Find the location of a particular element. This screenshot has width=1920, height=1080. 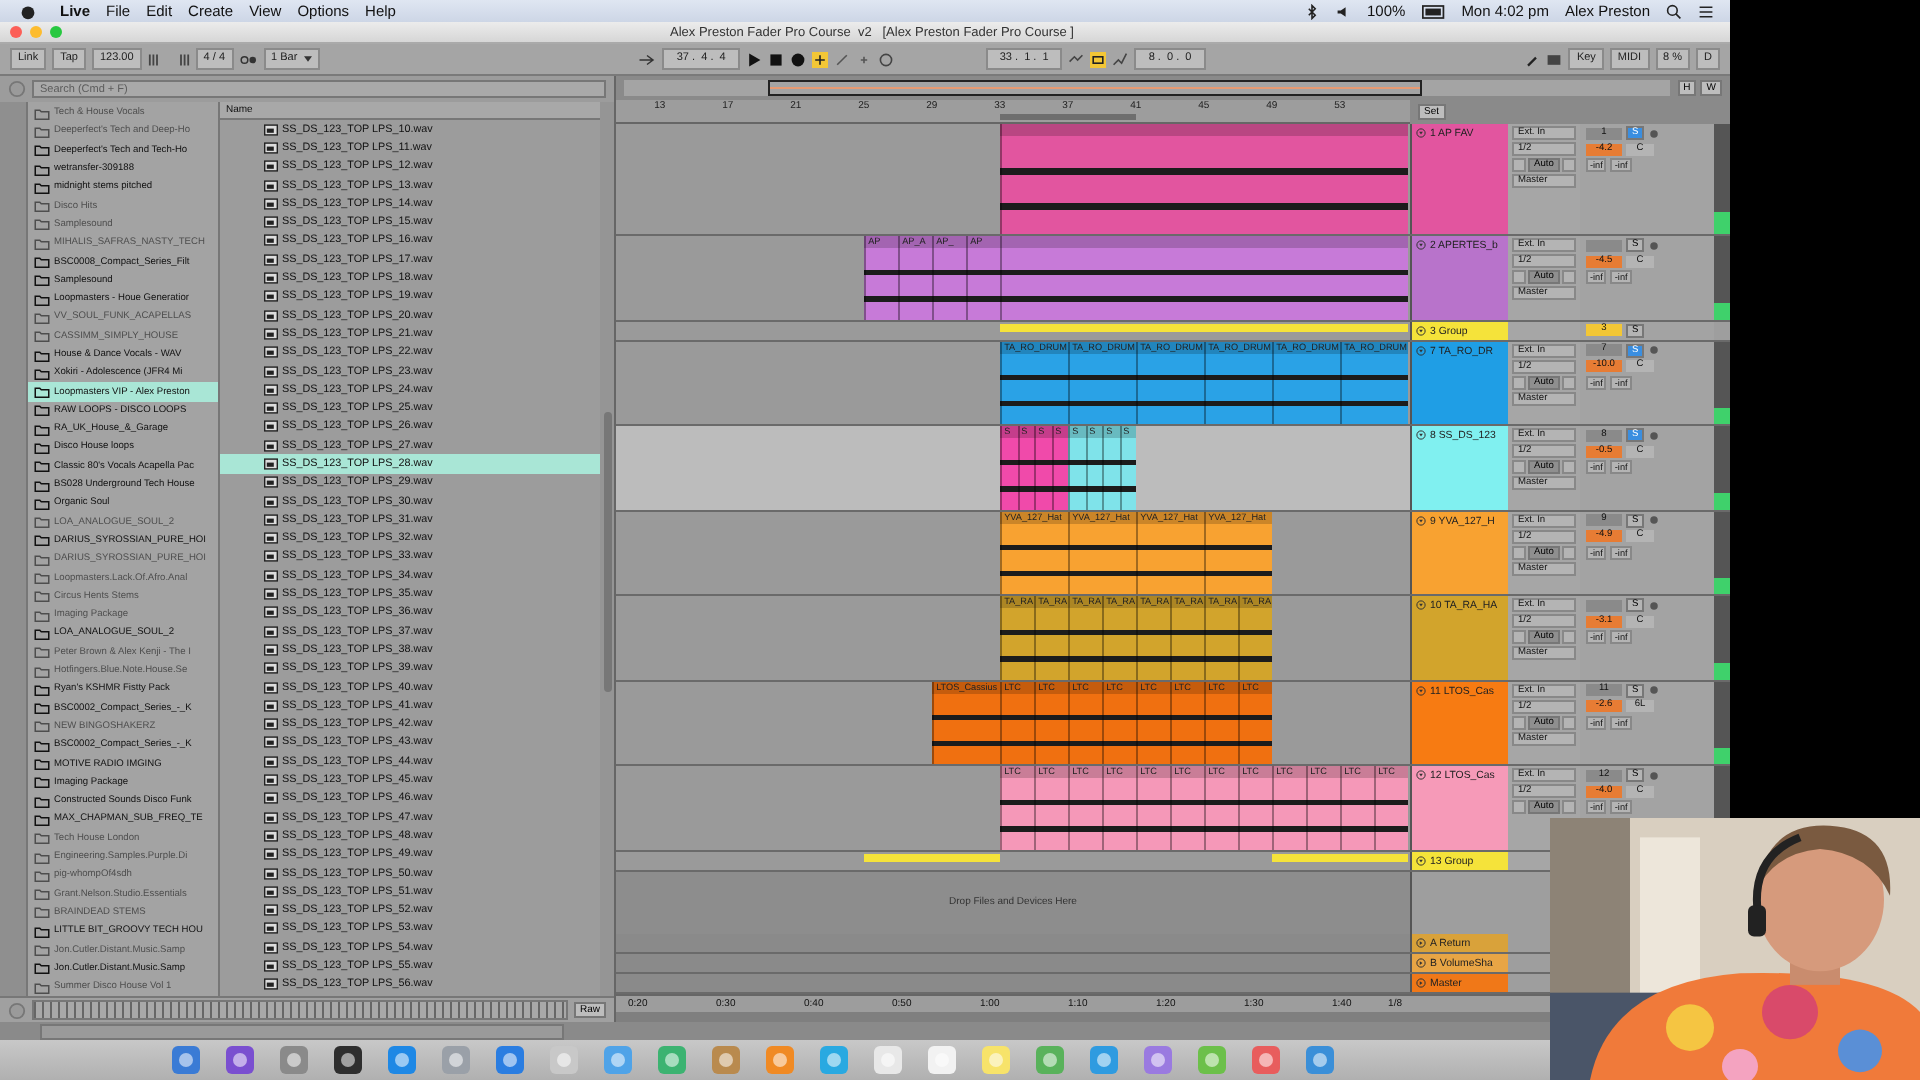

pencil-icon is located at coordinates (1532, 59).